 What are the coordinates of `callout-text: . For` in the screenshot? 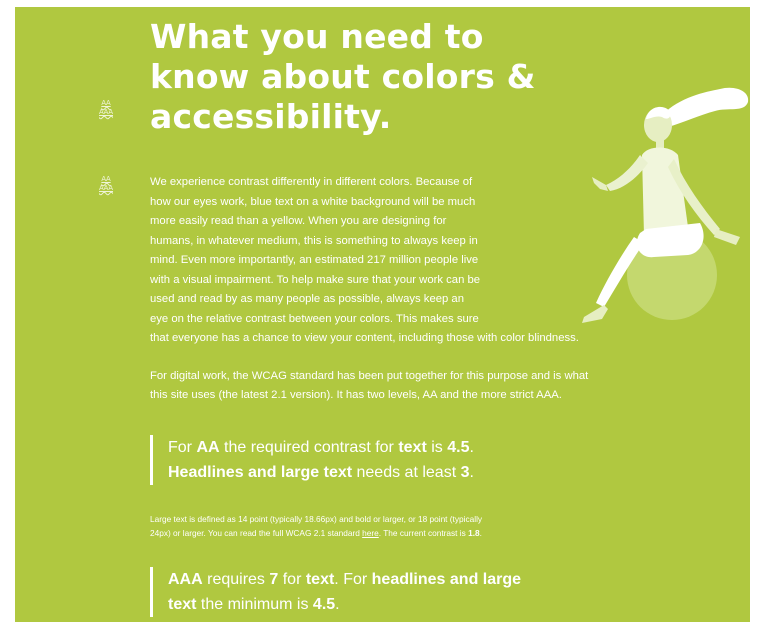 It's located at (353, 579).